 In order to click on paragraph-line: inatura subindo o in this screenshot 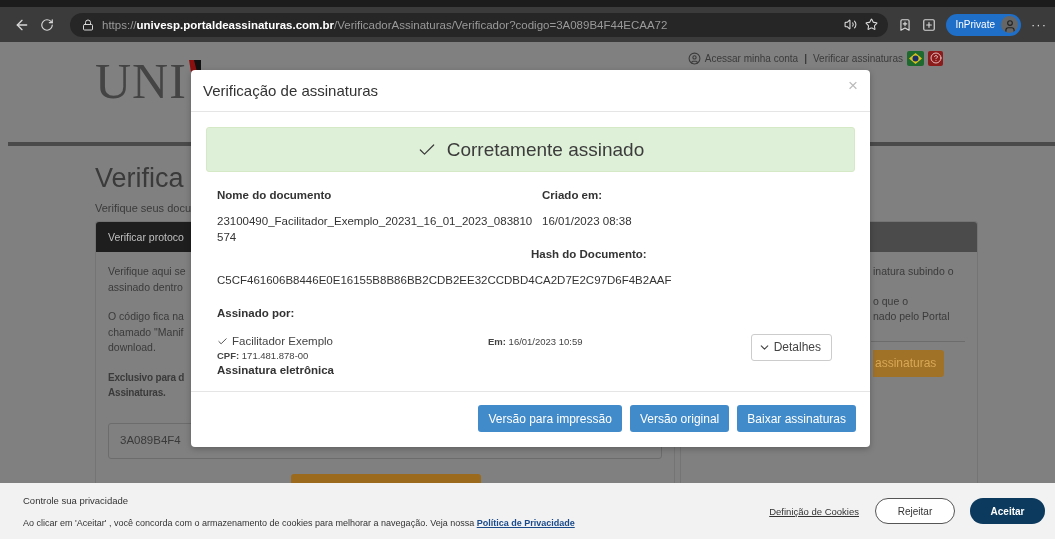, I will do `click(913, 271)`.